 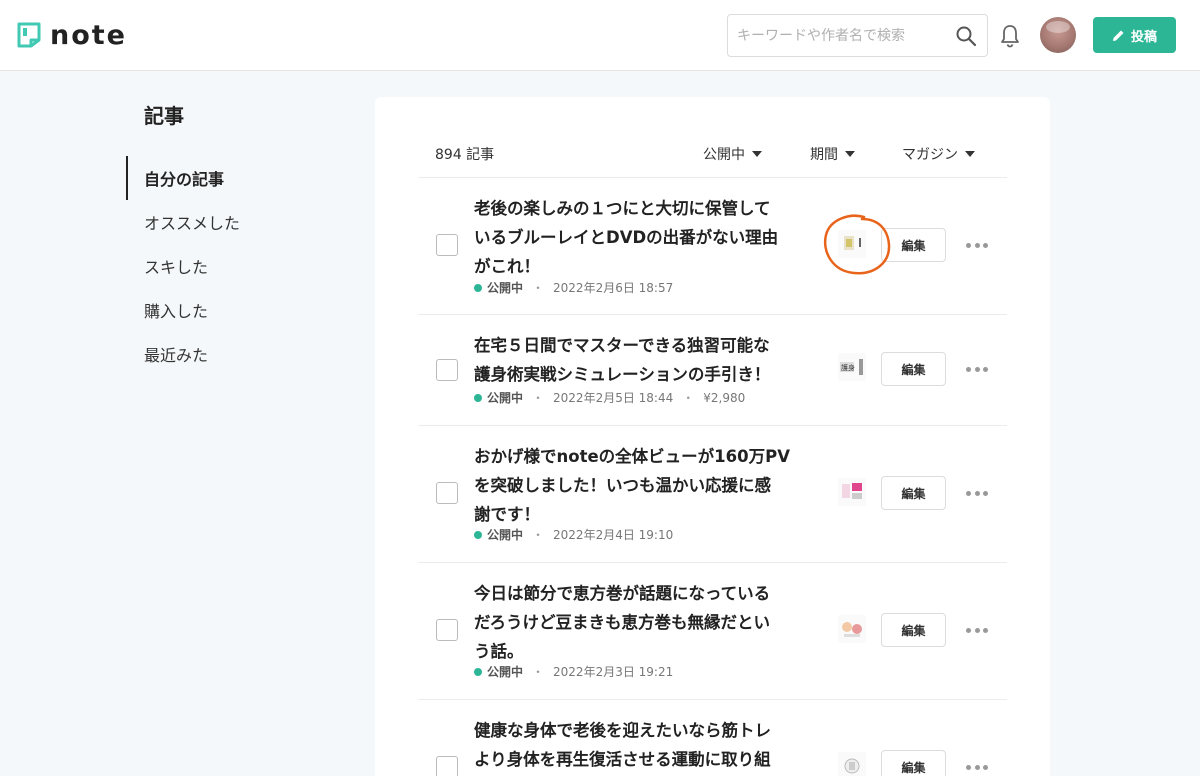 I want to click on article-title-line: 護身術実戦シミュレーションの手引き！, so click(x=622, y=374).